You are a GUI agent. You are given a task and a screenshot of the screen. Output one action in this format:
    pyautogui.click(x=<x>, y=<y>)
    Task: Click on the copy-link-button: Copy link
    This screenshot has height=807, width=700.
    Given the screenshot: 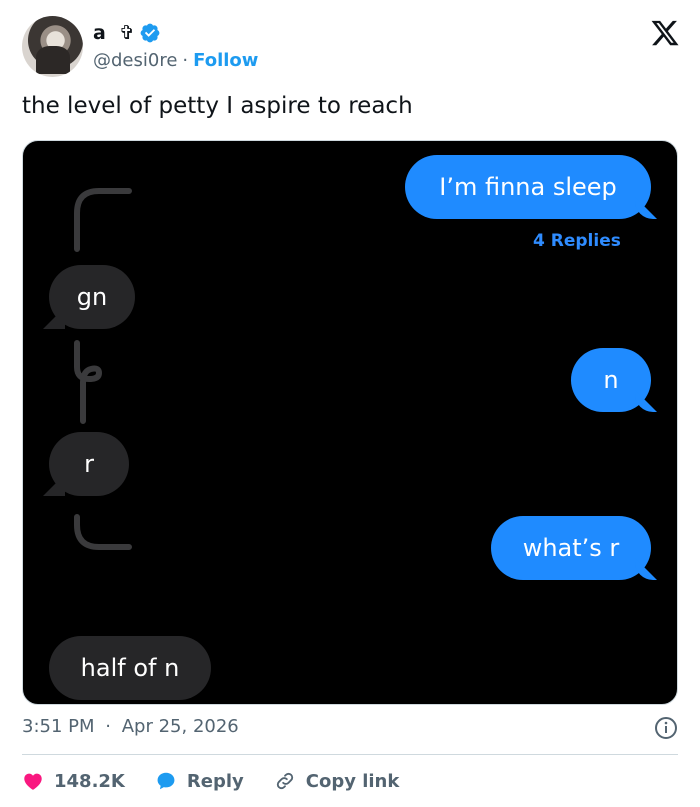 What is the action you would take?
    pyautogui.click(x=337, y=781)
    